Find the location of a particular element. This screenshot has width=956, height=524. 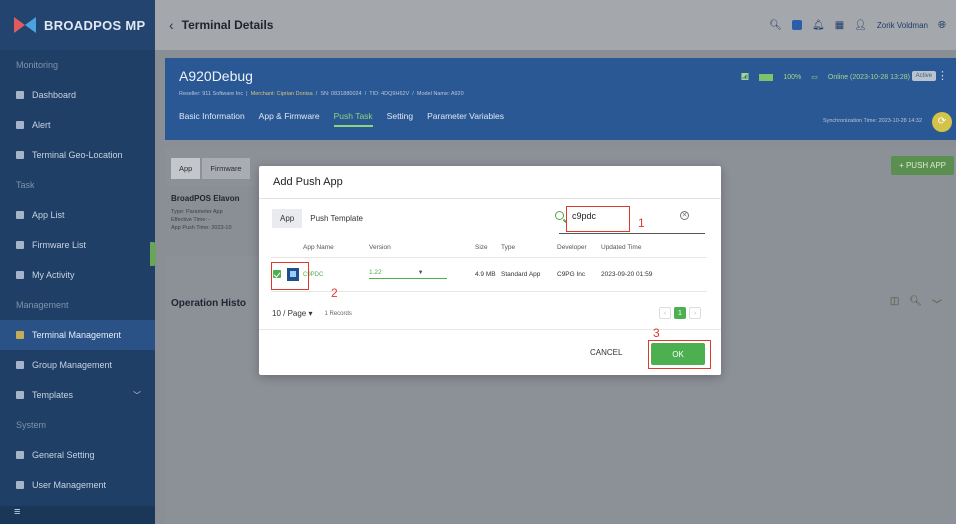

push-subtabs: App Firmware is located at coordinates (211, 168).